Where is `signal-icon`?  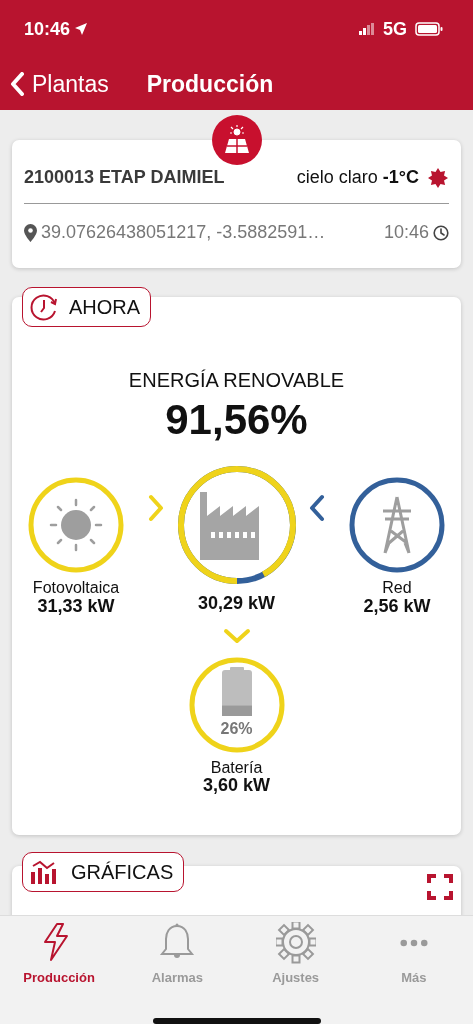 signal-icon is located at coordinates (367, 29).